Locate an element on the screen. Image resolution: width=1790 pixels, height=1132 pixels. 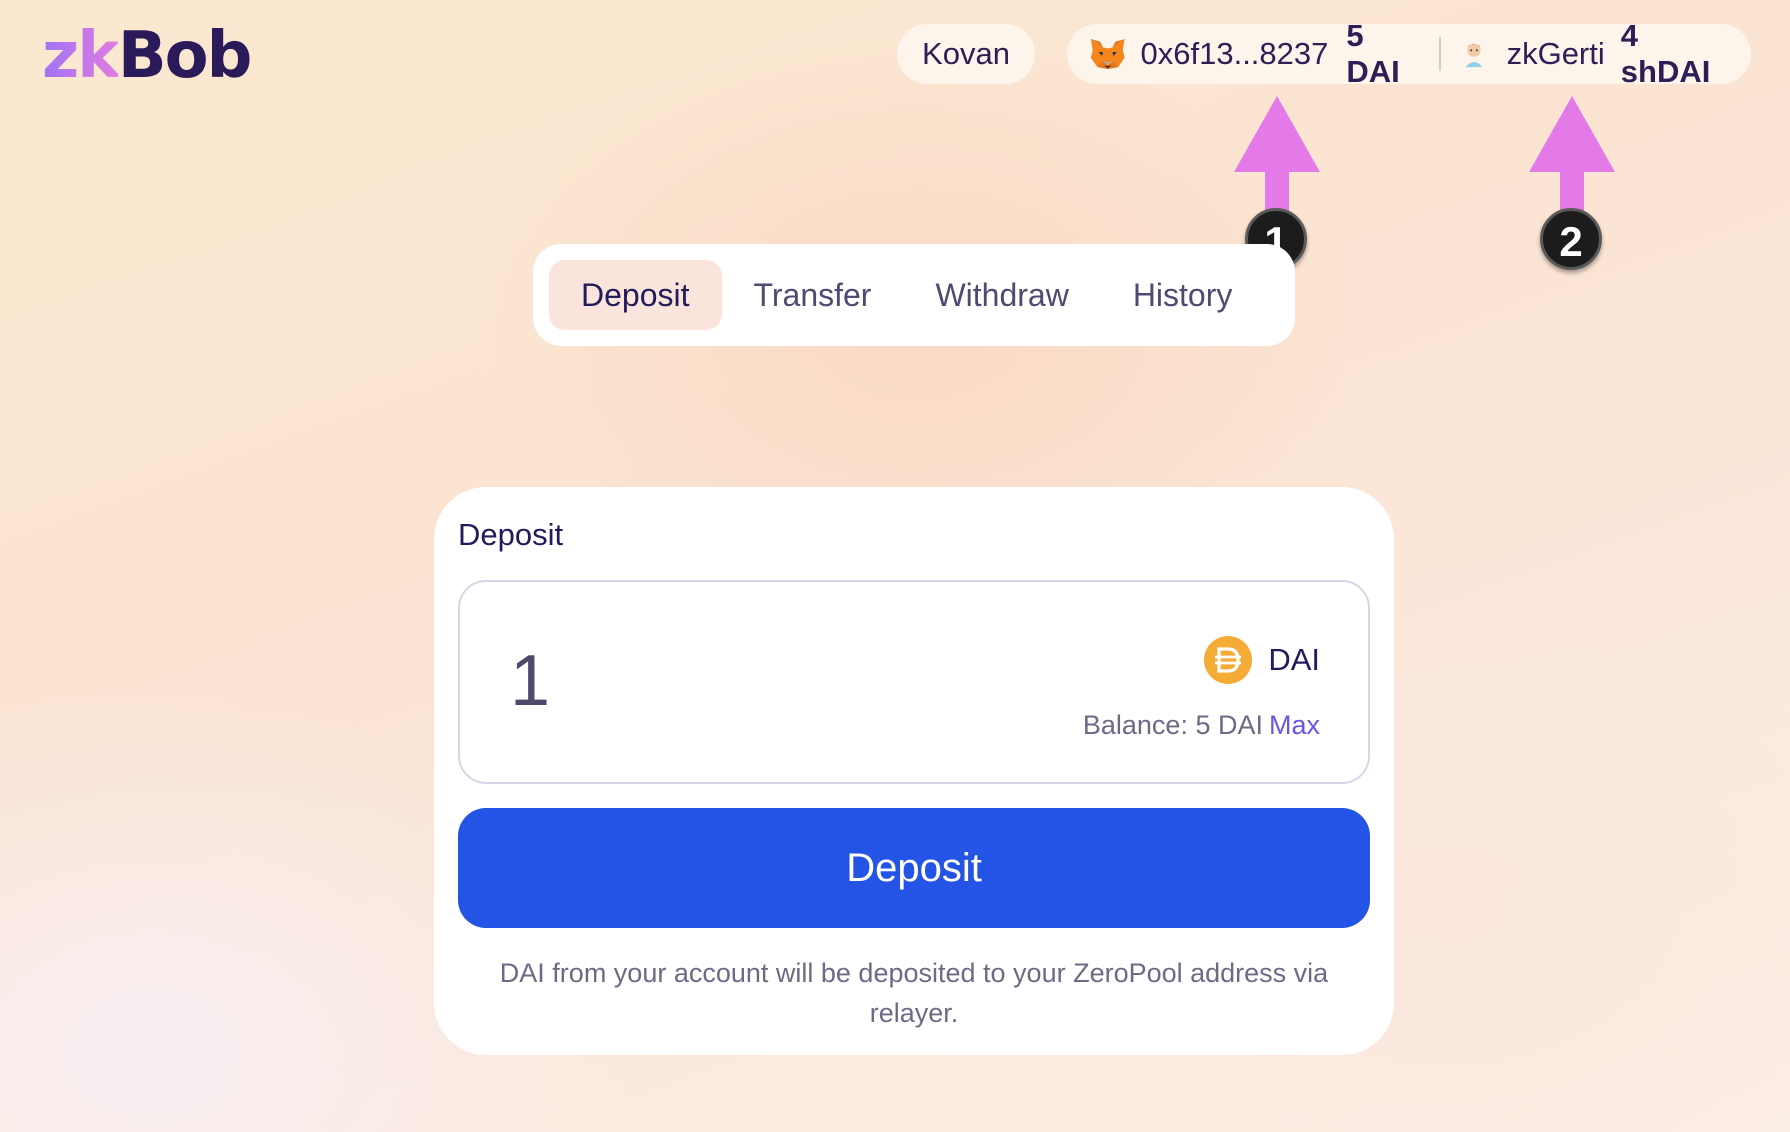
main-tabs: Deposit Transfer Withdraw History is located at coordinates (914, 295).